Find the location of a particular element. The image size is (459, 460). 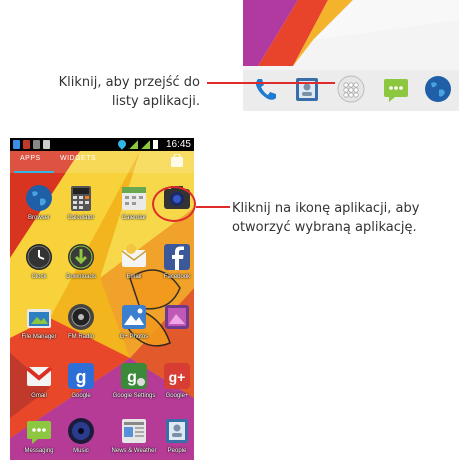

status-time: 16:45 is located at coordinates (178, 144).